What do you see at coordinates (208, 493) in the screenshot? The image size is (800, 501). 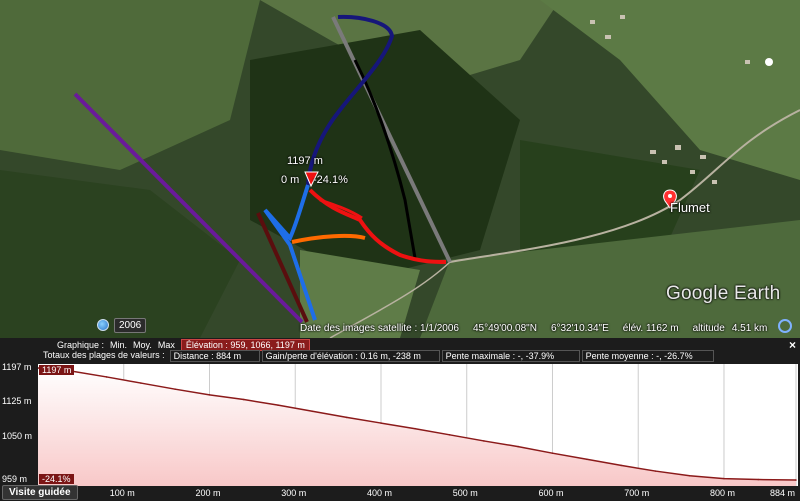 I see `x-tick-label-1: 200 m` at bounding box center [208, 493].